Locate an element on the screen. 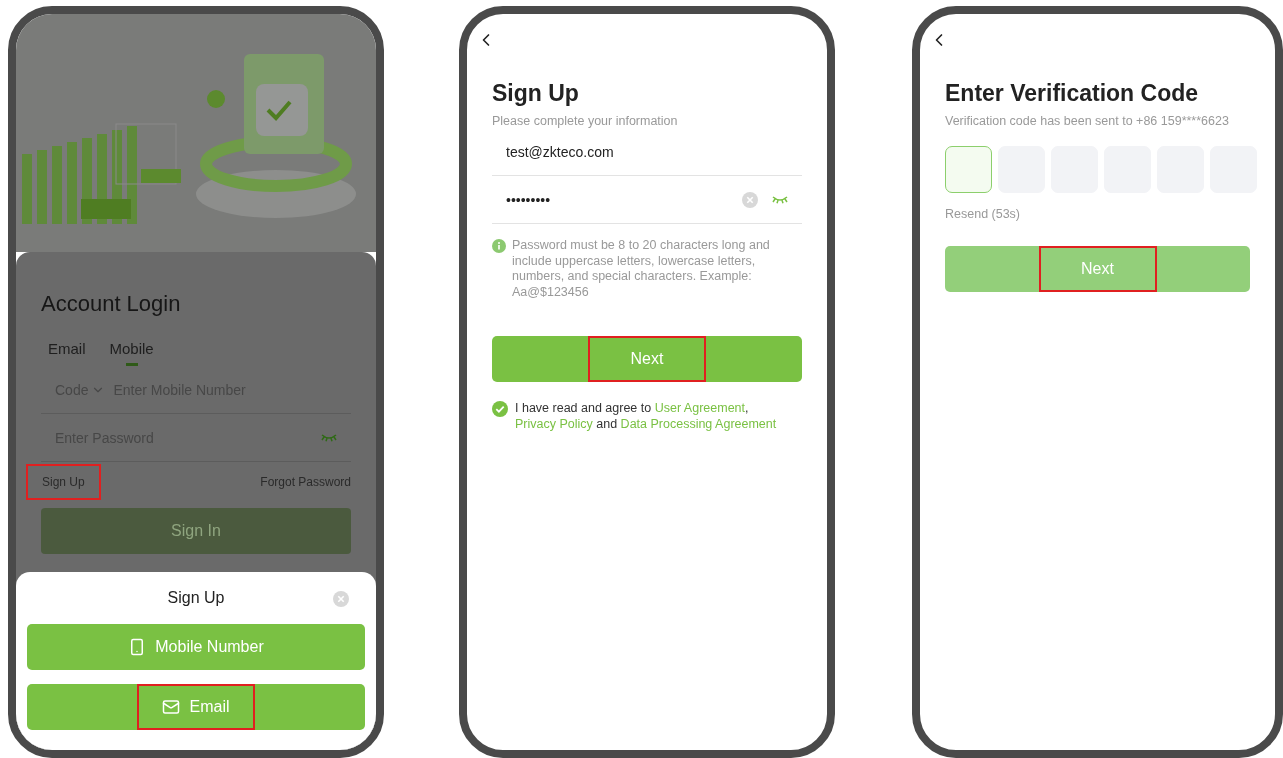  page-subtitle: Verification code has been sent to +86 159****6623 is located at coordinates (1087, 121).